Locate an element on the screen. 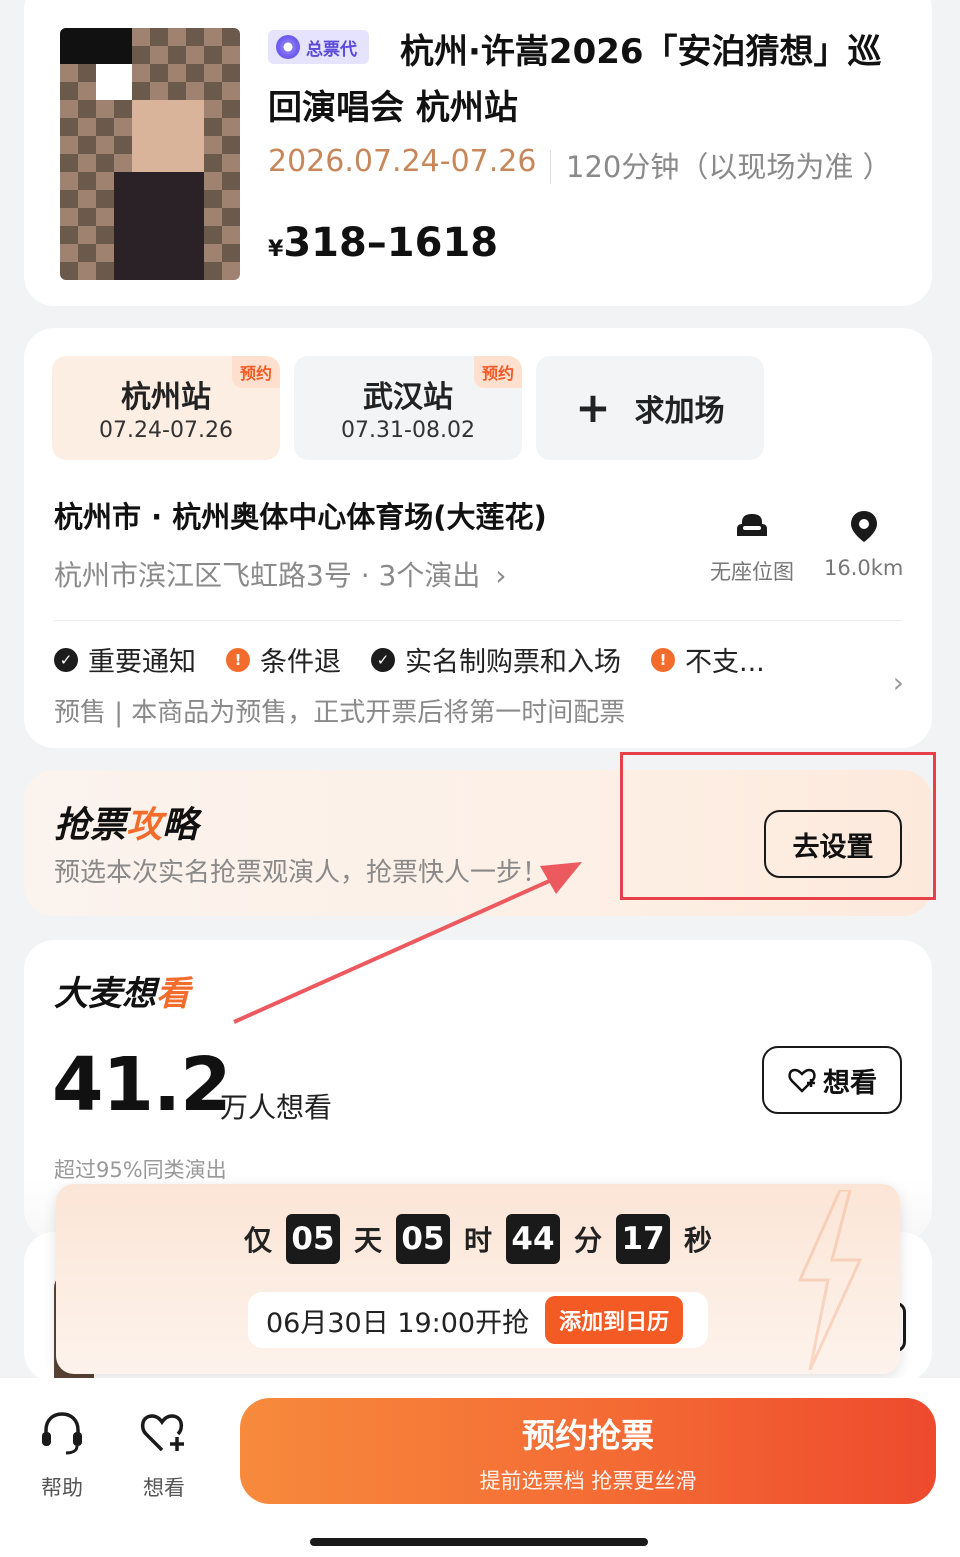 This screenshot has height=1557, width=960. presale-notice: 预售 | 本商品为预售，正式开票后将第一时间配票 is located at coordinates (340, 713).